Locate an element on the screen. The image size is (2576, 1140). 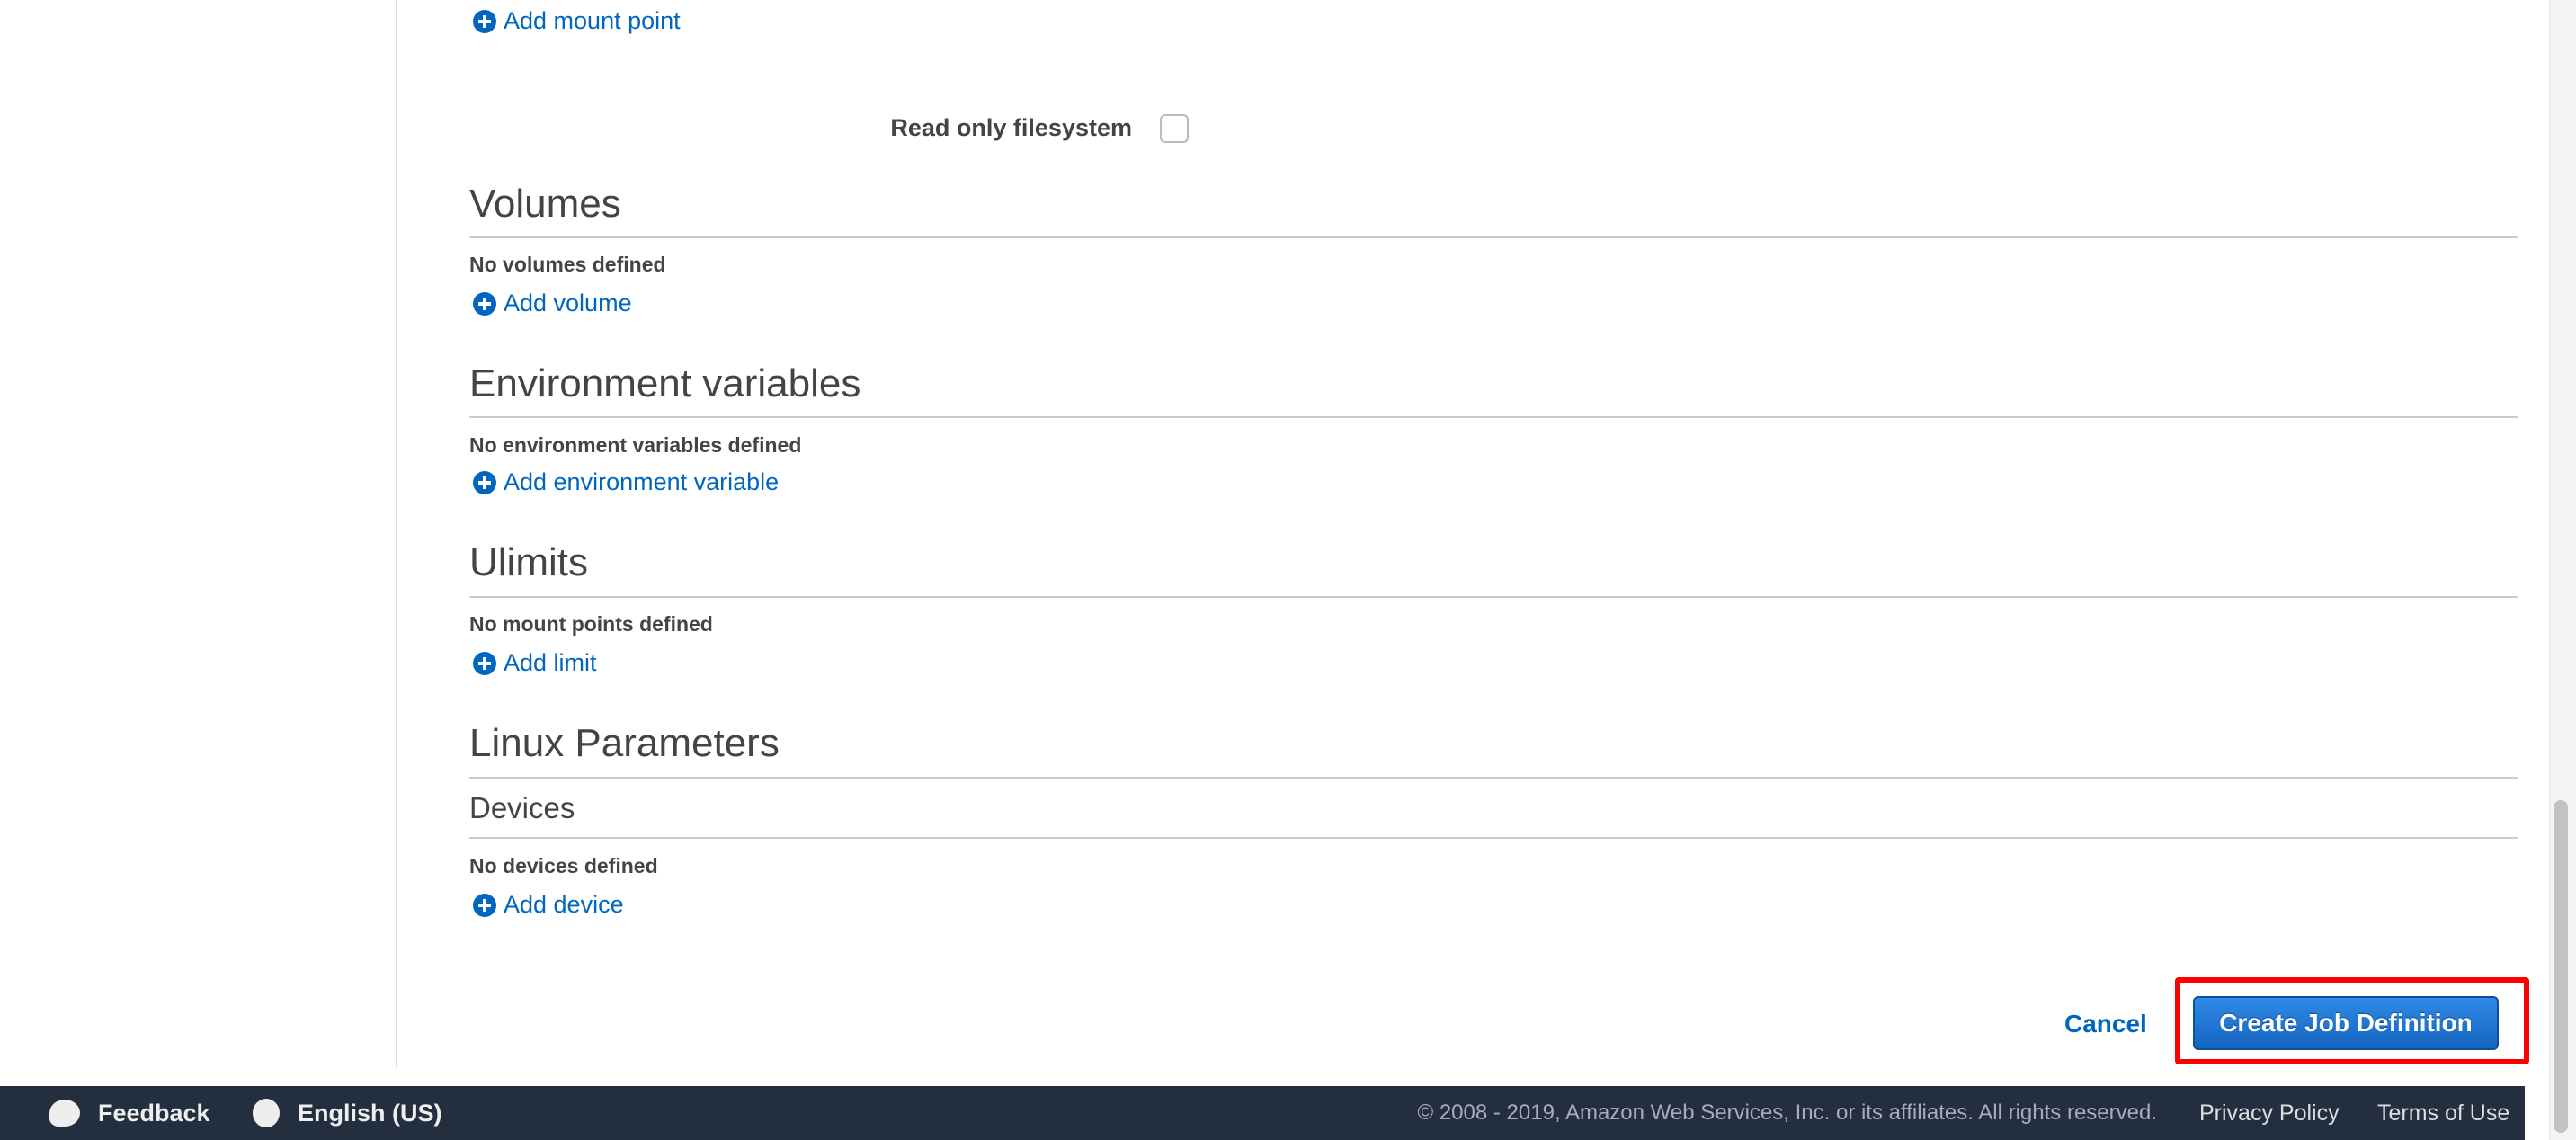
cancel-button: Cancel is located at coordinates (2105, 1024).